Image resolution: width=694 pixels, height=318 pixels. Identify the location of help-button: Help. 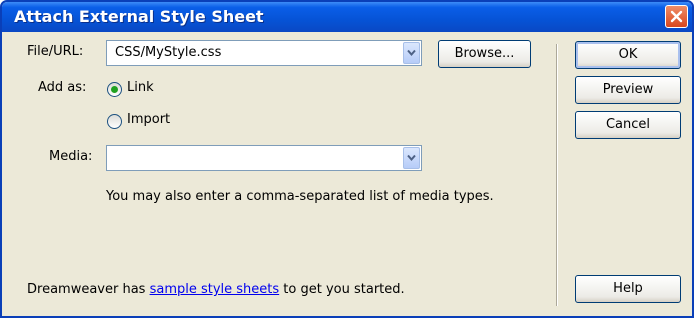
(628, 289).